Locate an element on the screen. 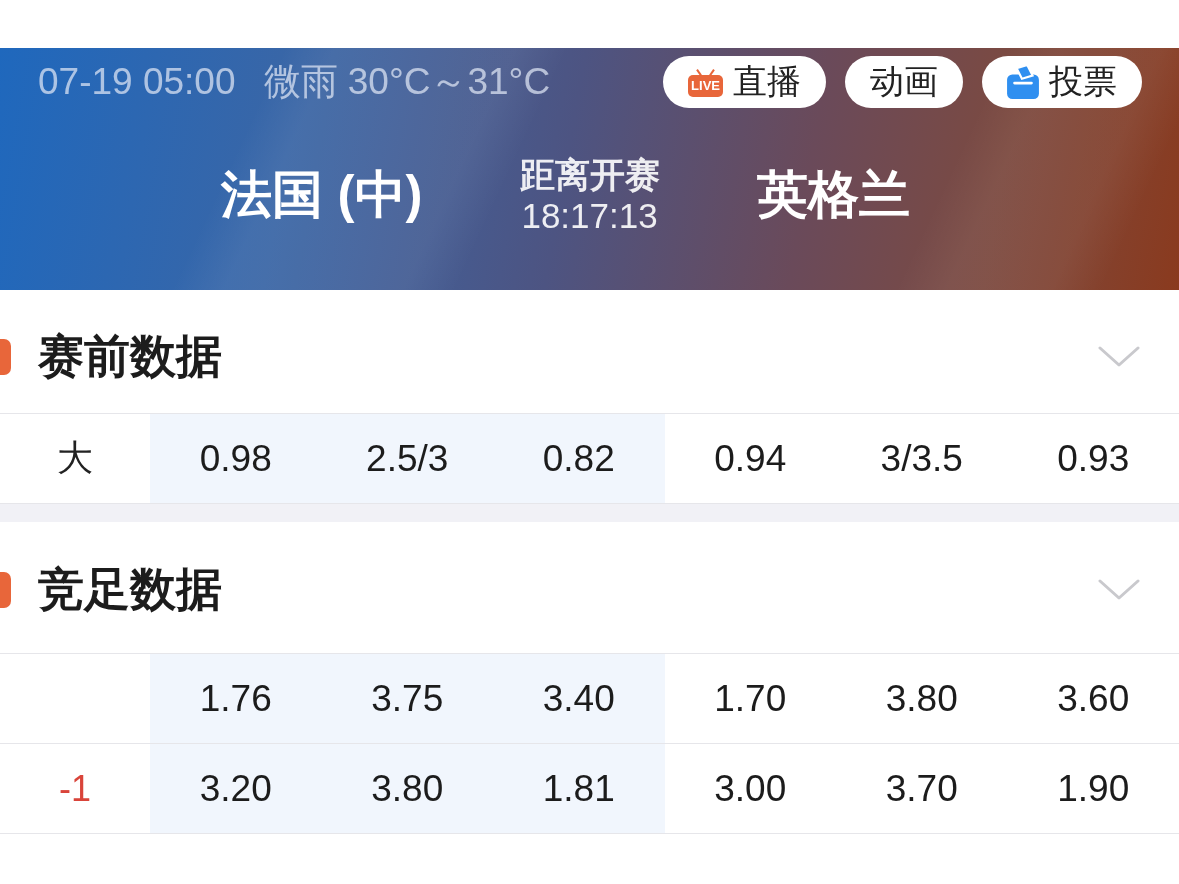  odds-cell: 0.82 is located at coordinates (579, 458).